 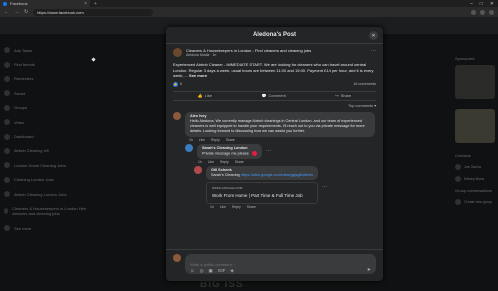 I want to click on share-button: ↪ Share, so click(x=343, y=95).